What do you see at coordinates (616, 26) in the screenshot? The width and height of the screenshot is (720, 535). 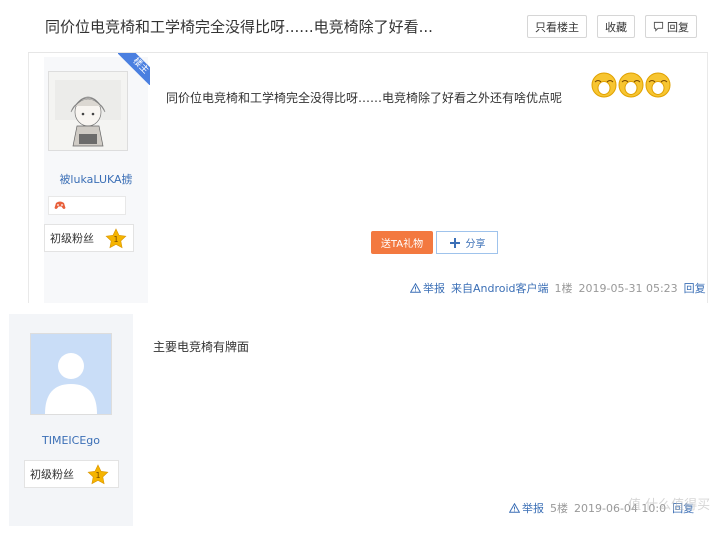 I see `favorite-button: 收藏` at bounding box center [616, 26].